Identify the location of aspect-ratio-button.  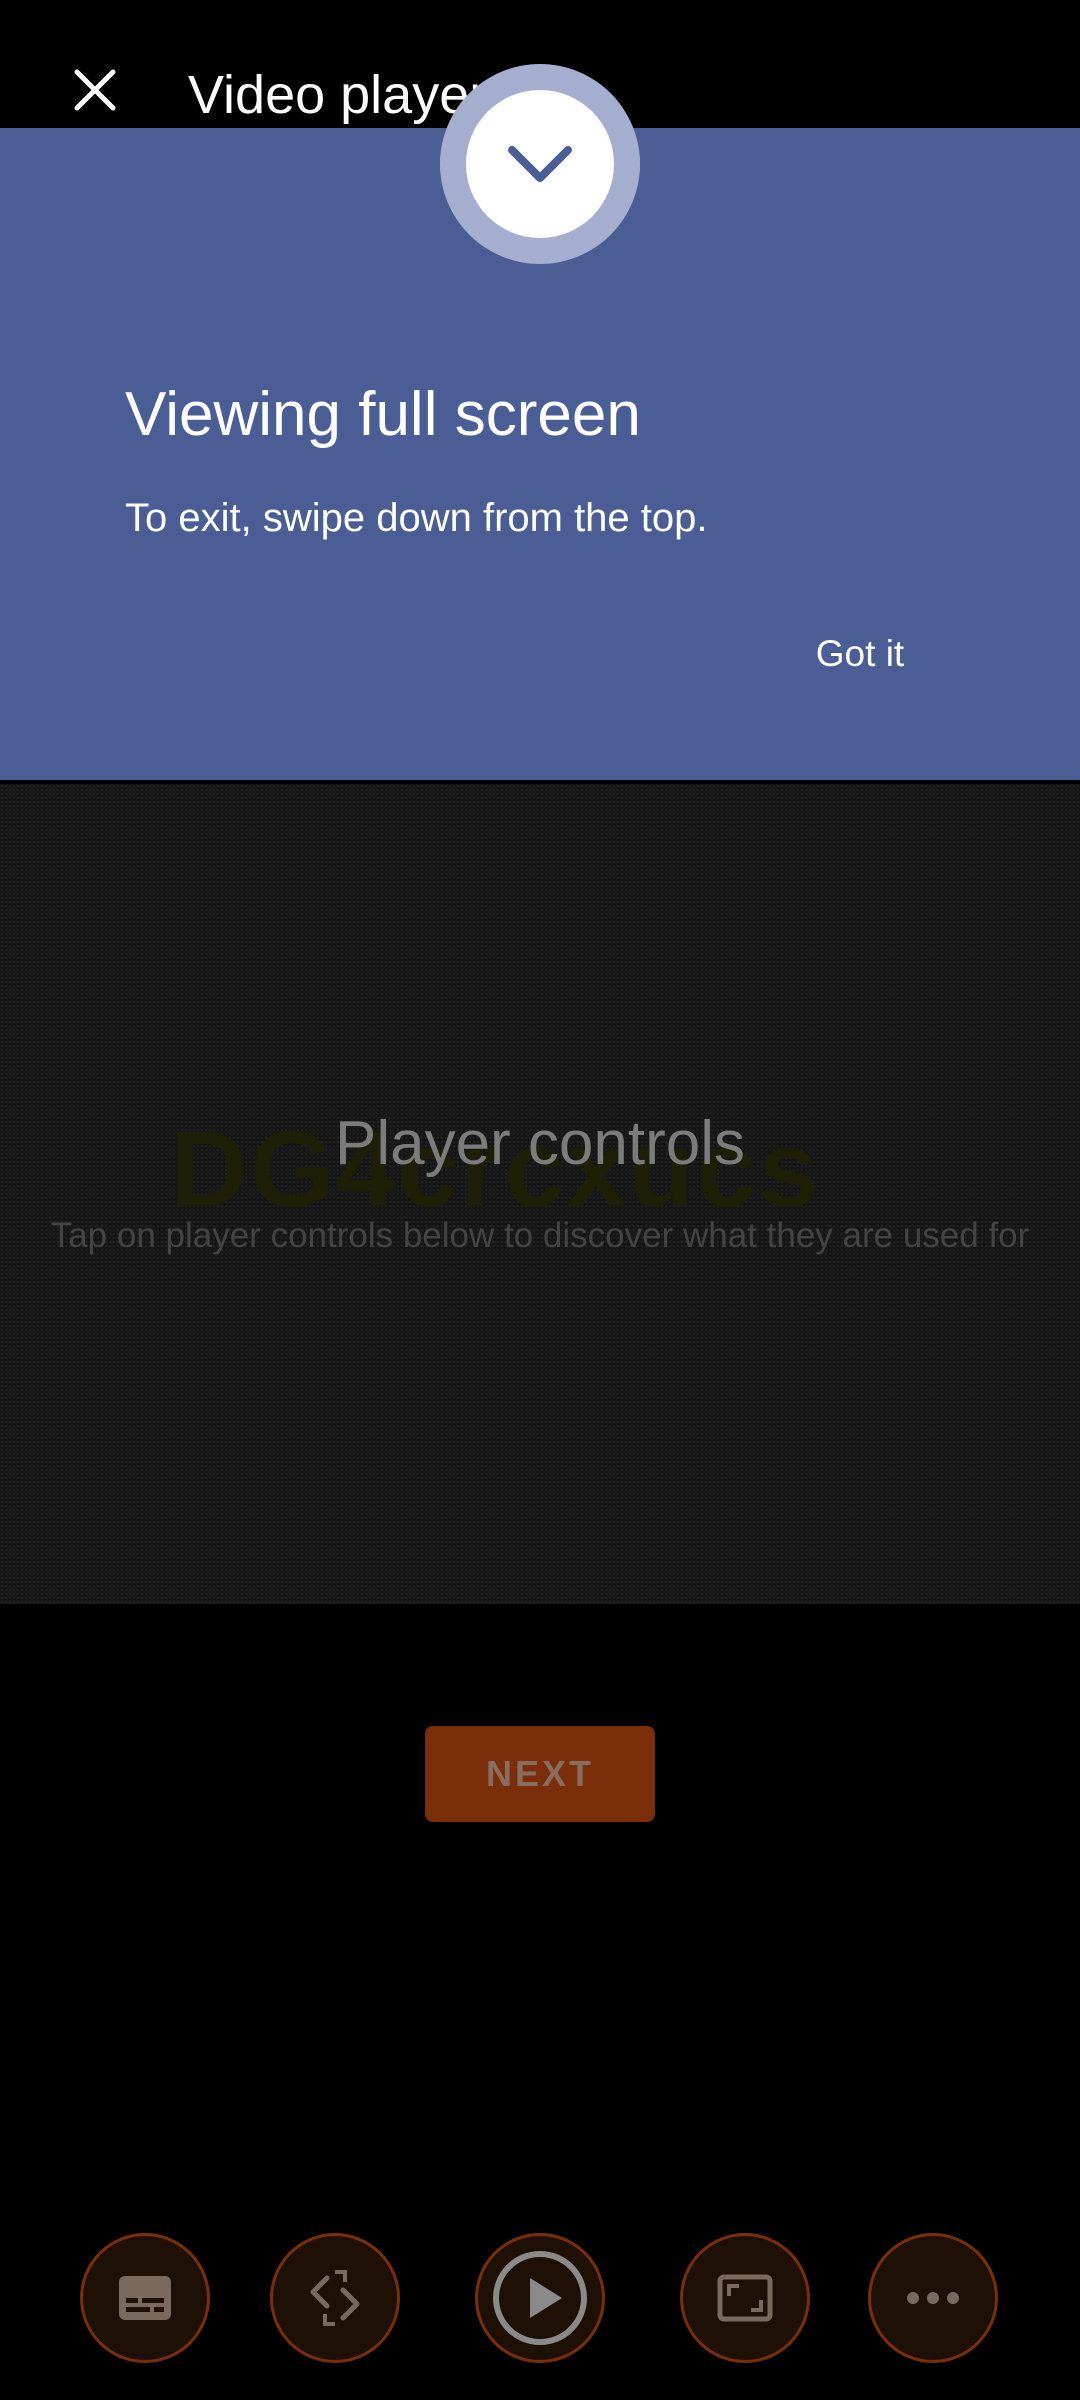
(745, 2298).